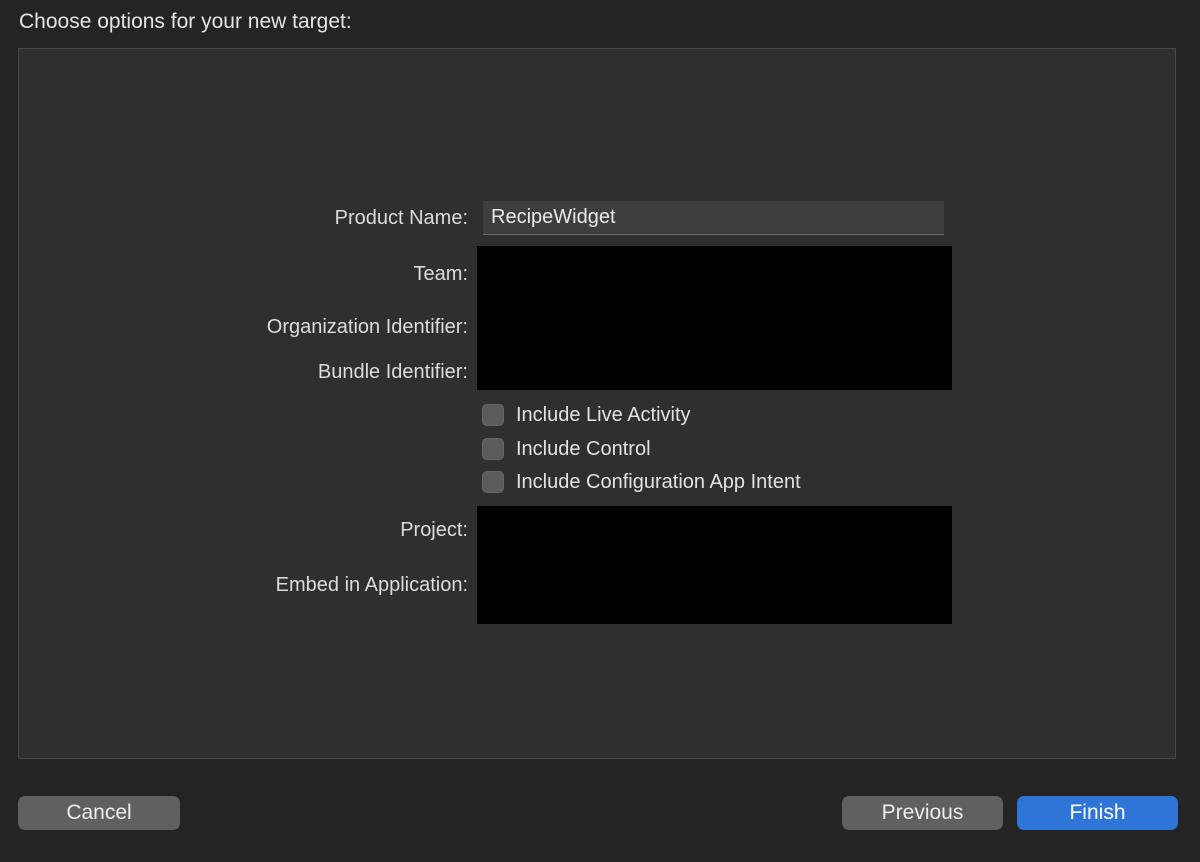  I want to click on include-control-option: Include Control, so click(566, 449).